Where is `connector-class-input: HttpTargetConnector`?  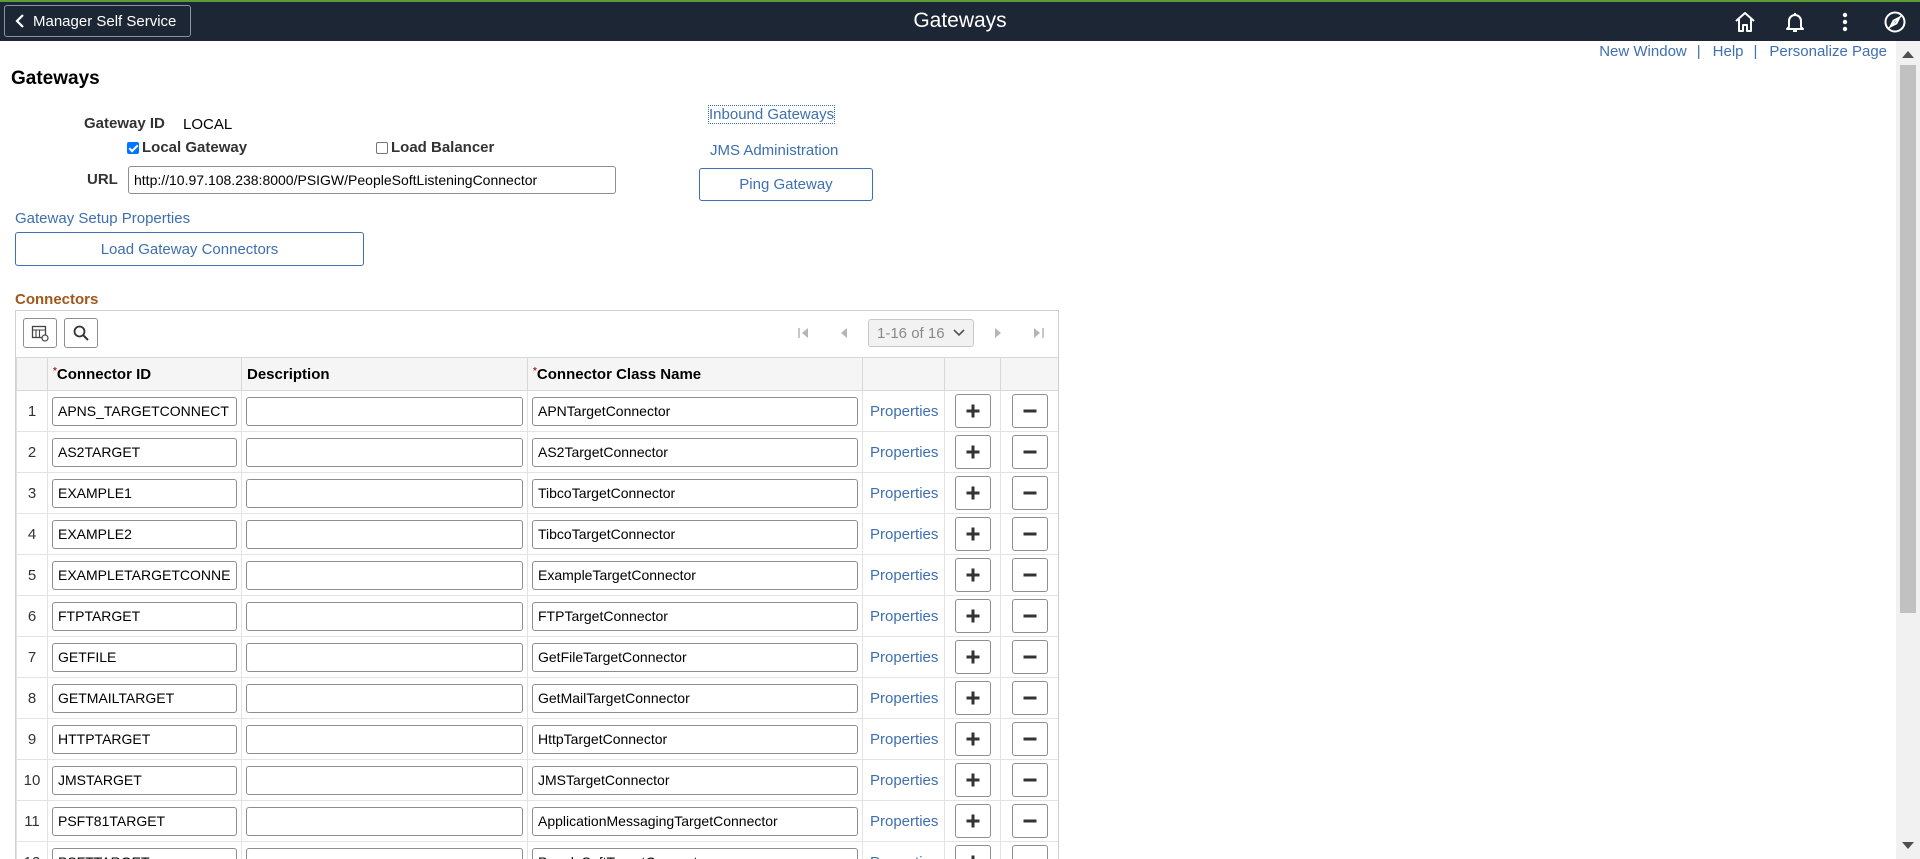 connector-class-input: HttpTargetConnector is located at coordinates (695, 739).